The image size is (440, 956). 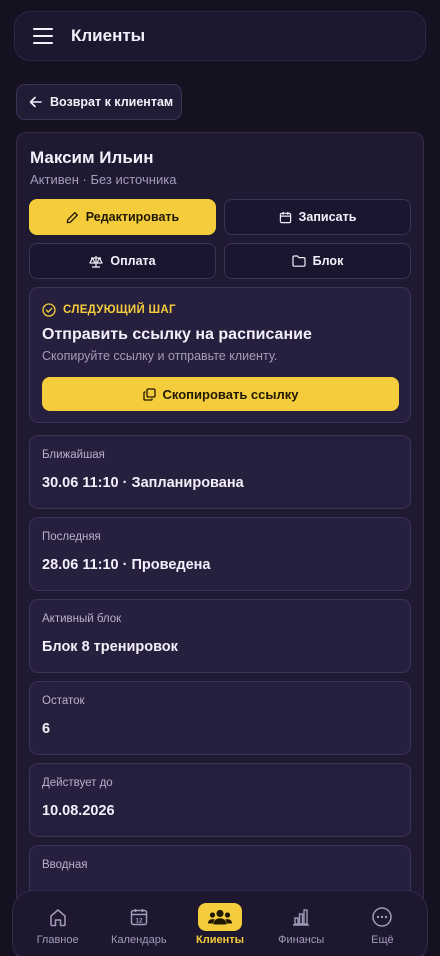 I want to click on edit-label: Редактировать, so click(x=132, y=217).